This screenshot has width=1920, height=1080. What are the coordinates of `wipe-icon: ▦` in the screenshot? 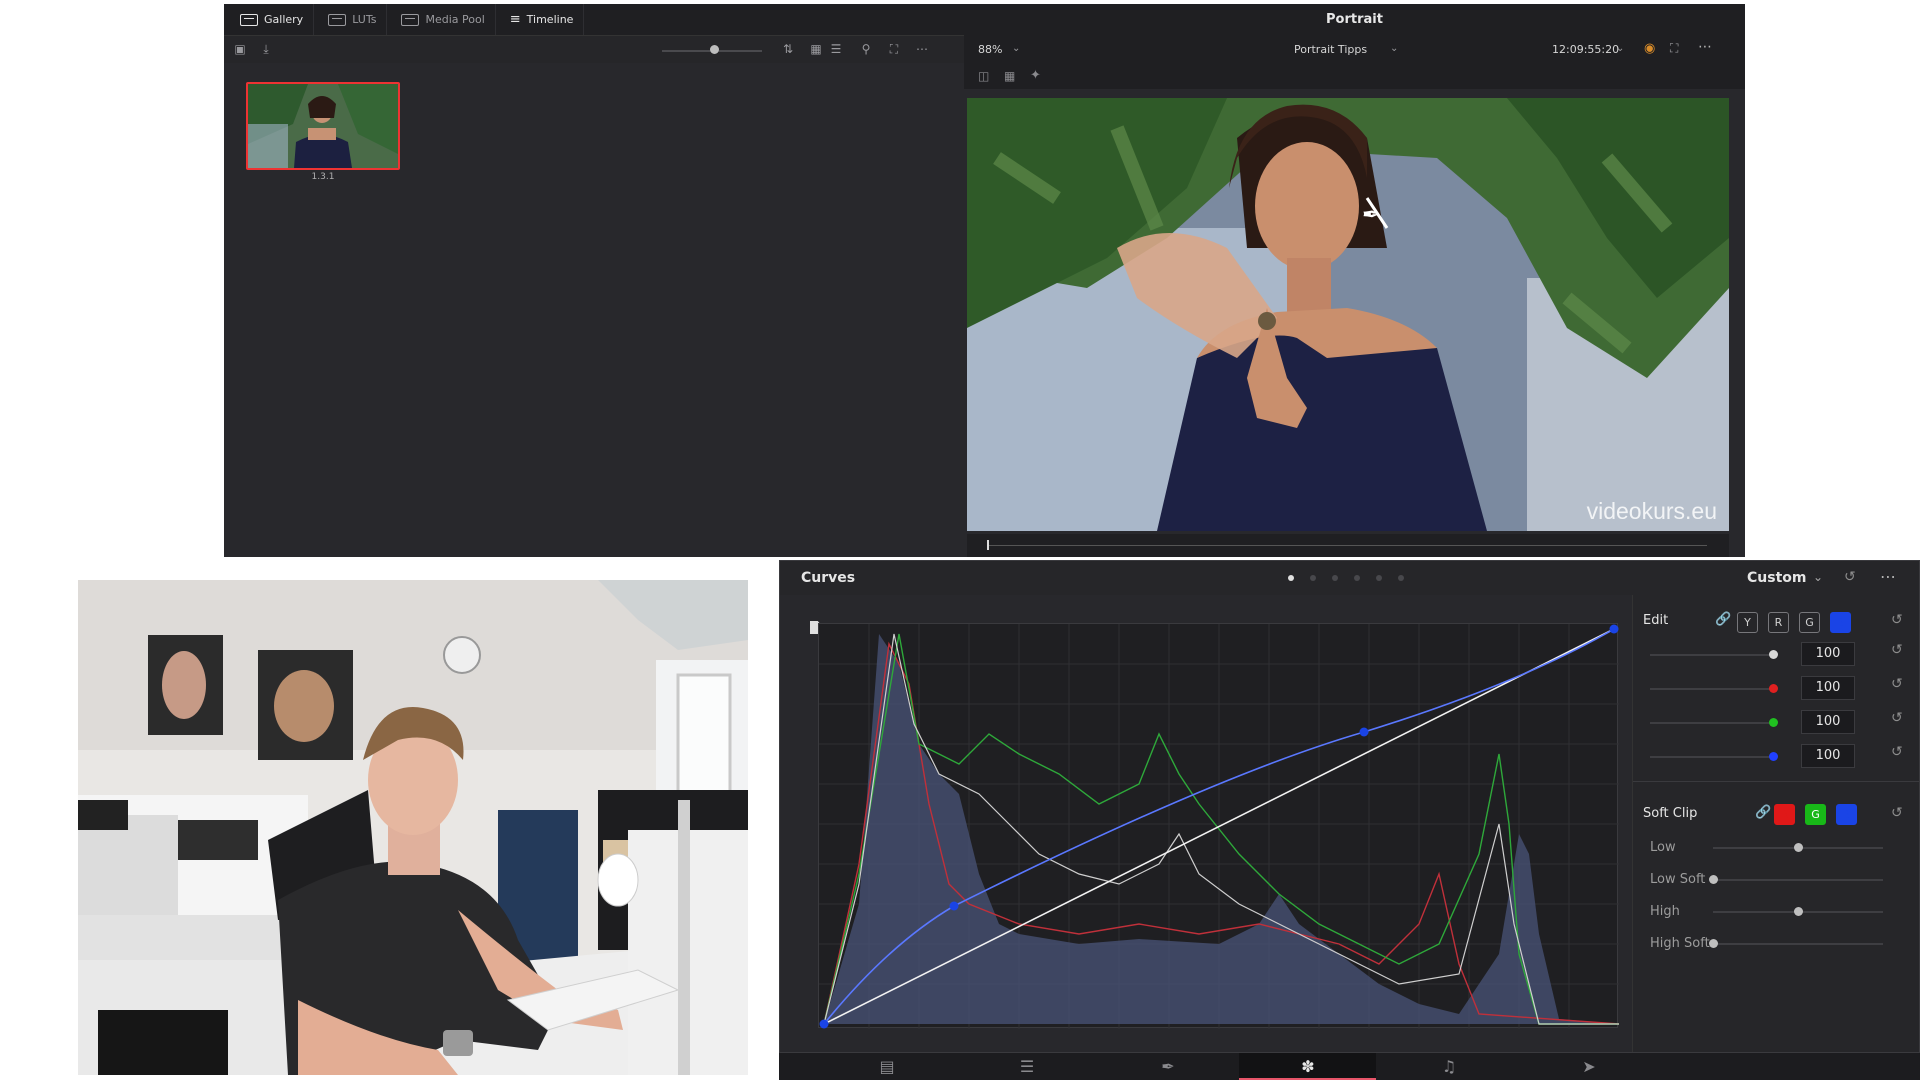 It's located at (1009, 76).